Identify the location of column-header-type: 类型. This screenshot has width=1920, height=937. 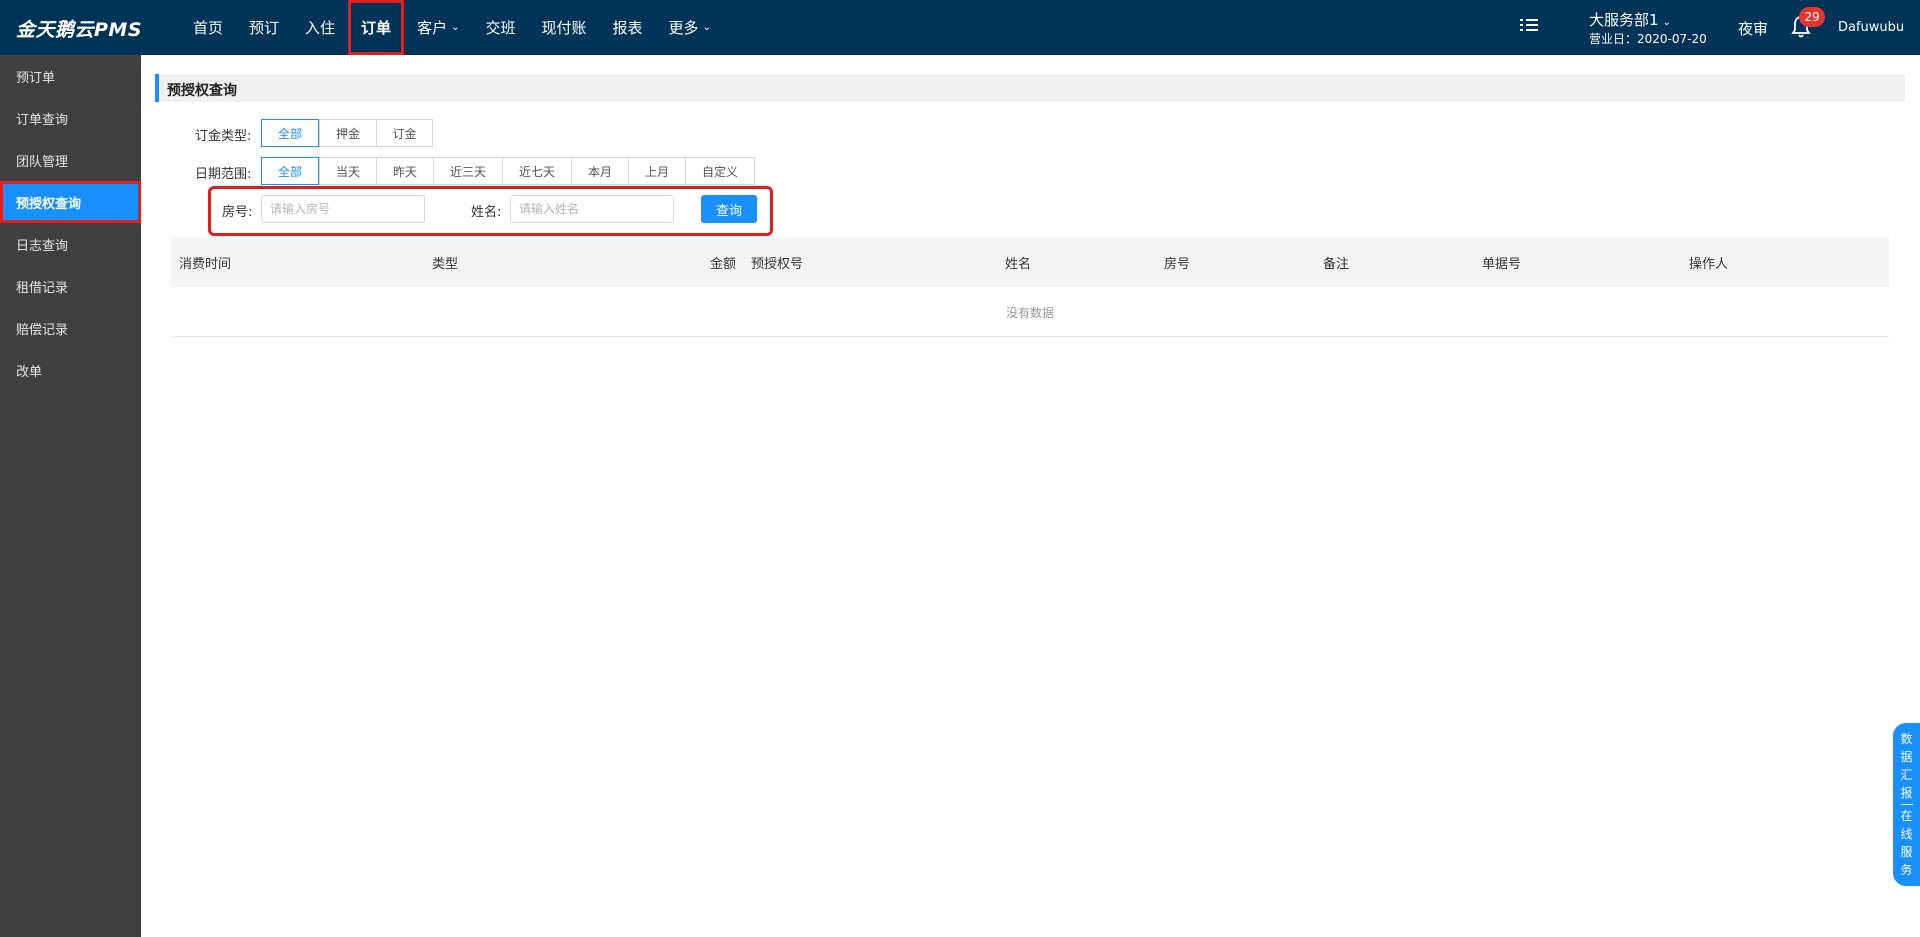
(445, 262).